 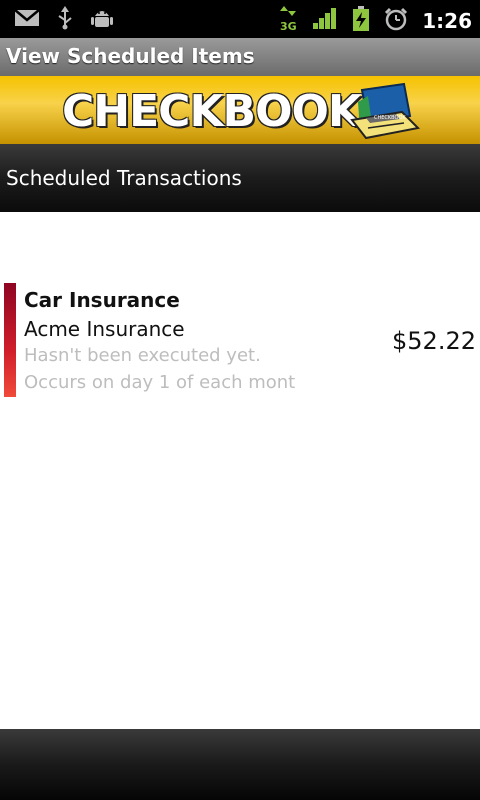 I want to click on title-bar: View Scheduled Items, so click(x=240, y=57).